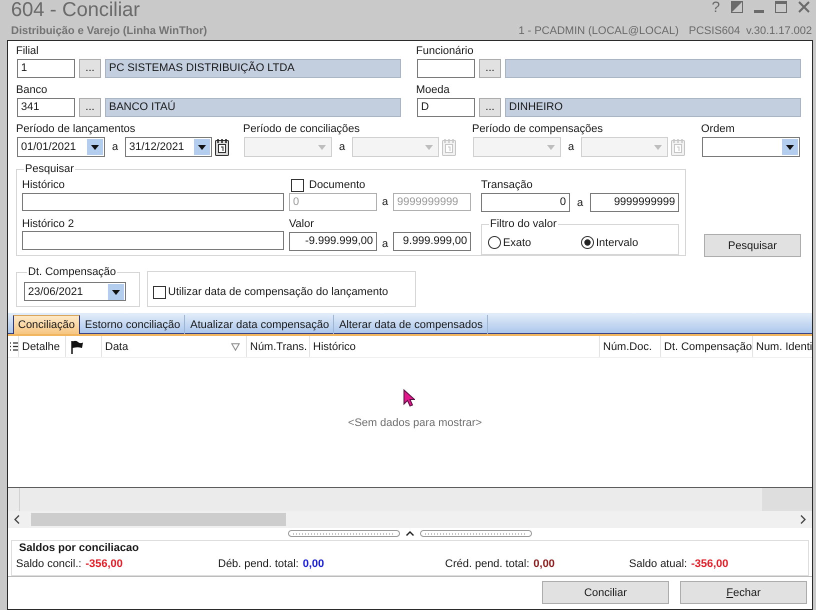 The image size is (816, 610). What do you see at coordinates (260, 324) in the screenshot?
I see `tab: Atualizar data compensação` at bounding box center [260, 324].